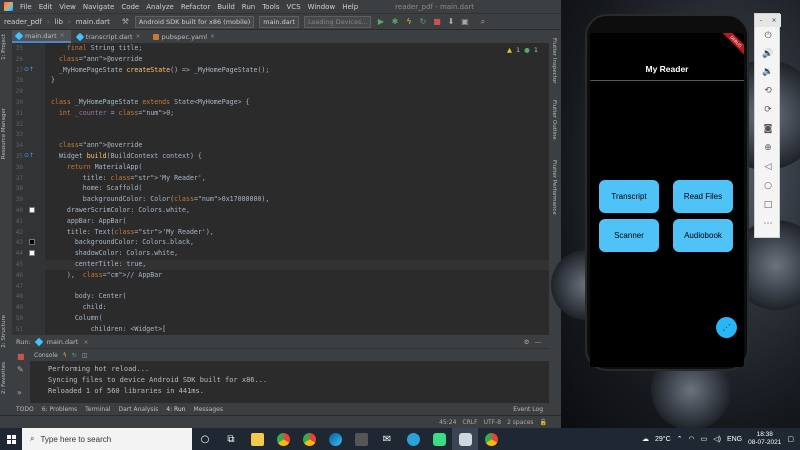  I want to click on flutter-outline-tool-button: Flutter Outline, so click(554, 120).